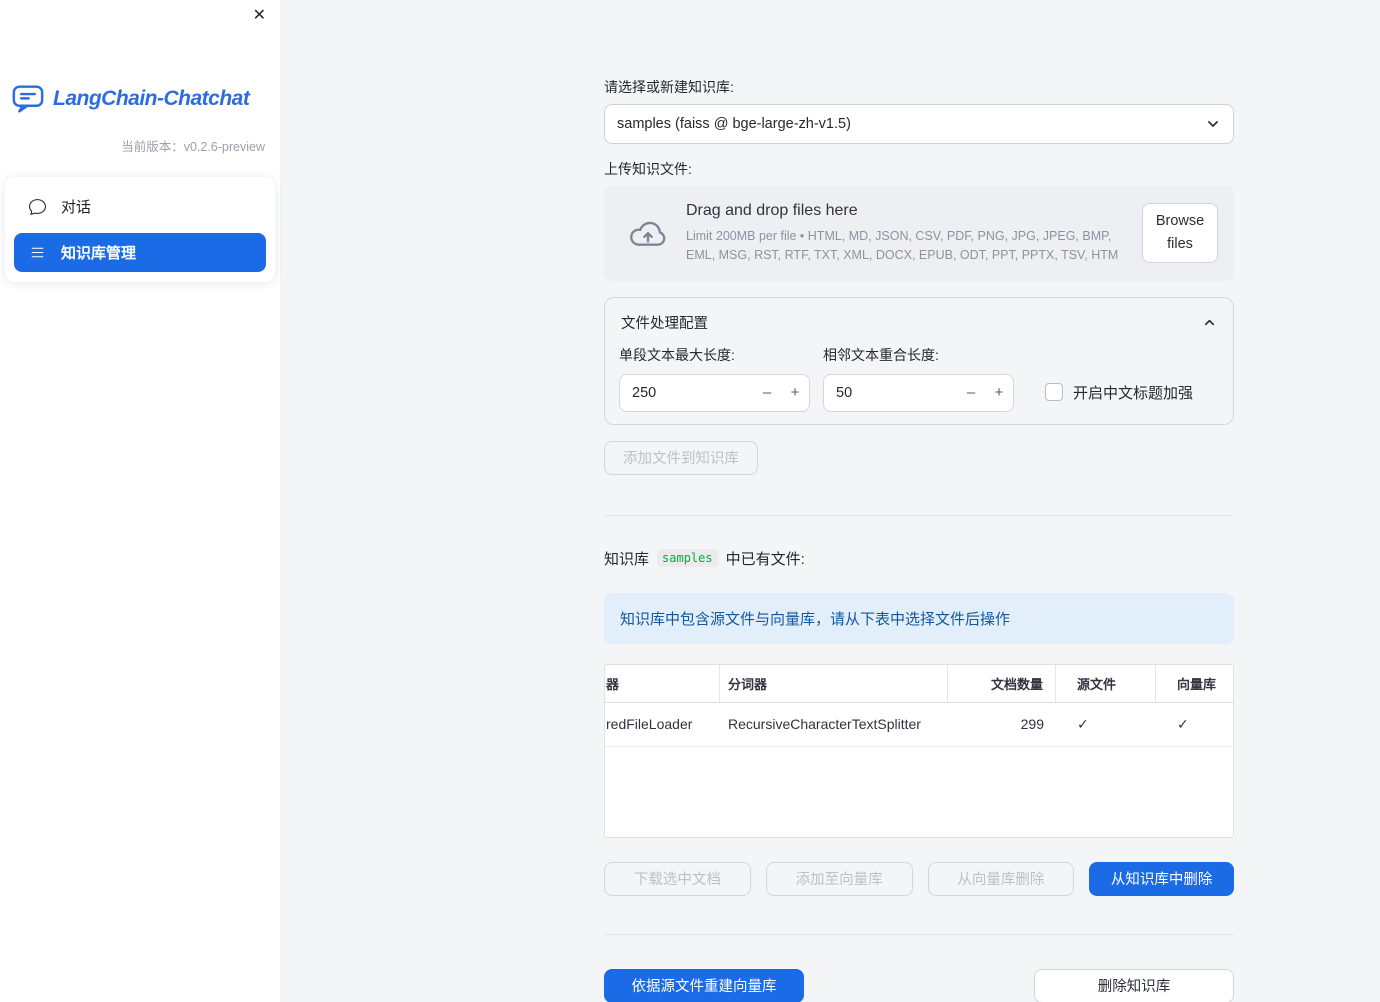 This screenshot has width=1380, height=1002. I want to click on app-title: LangChain-Chatchat, so click(151, 98).